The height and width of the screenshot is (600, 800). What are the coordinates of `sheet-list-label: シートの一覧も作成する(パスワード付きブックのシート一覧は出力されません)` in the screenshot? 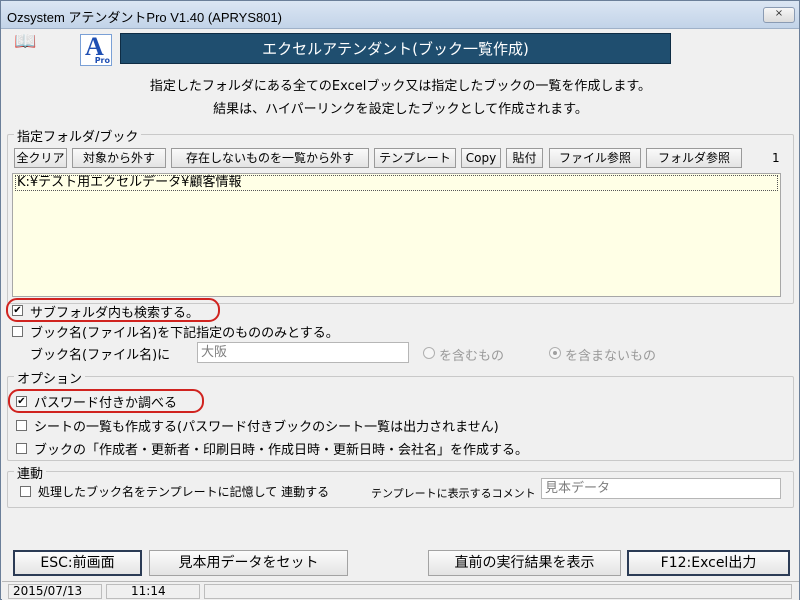 It's located at (266, 427).